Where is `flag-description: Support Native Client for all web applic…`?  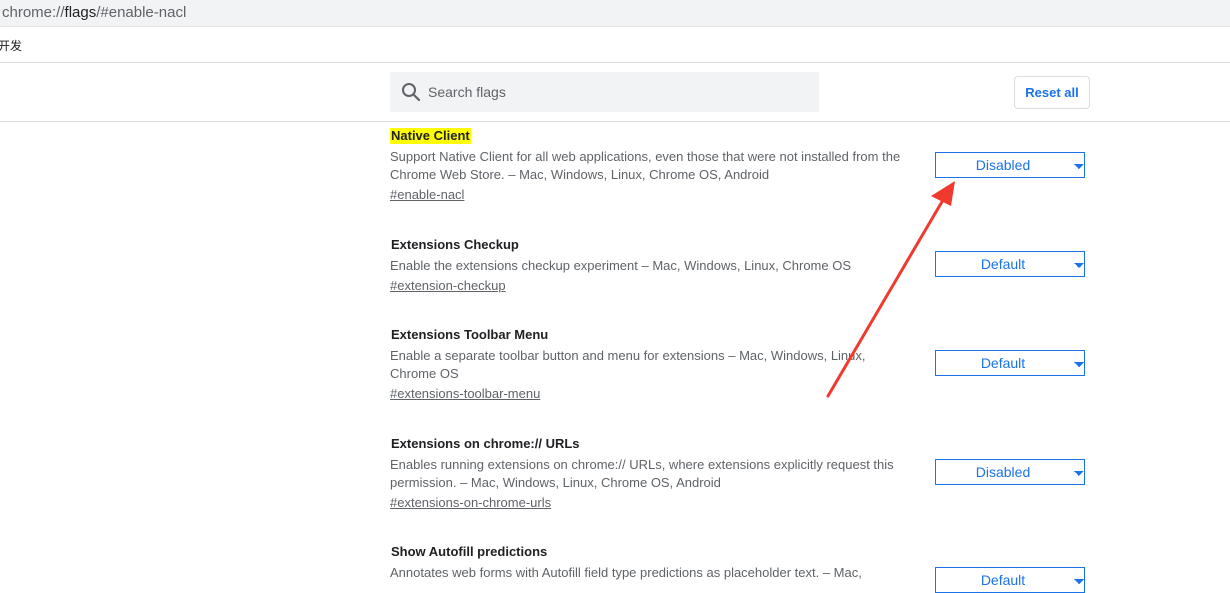 flag-description: Support Native Client for all web applic… is located at coordinates (645, 165).